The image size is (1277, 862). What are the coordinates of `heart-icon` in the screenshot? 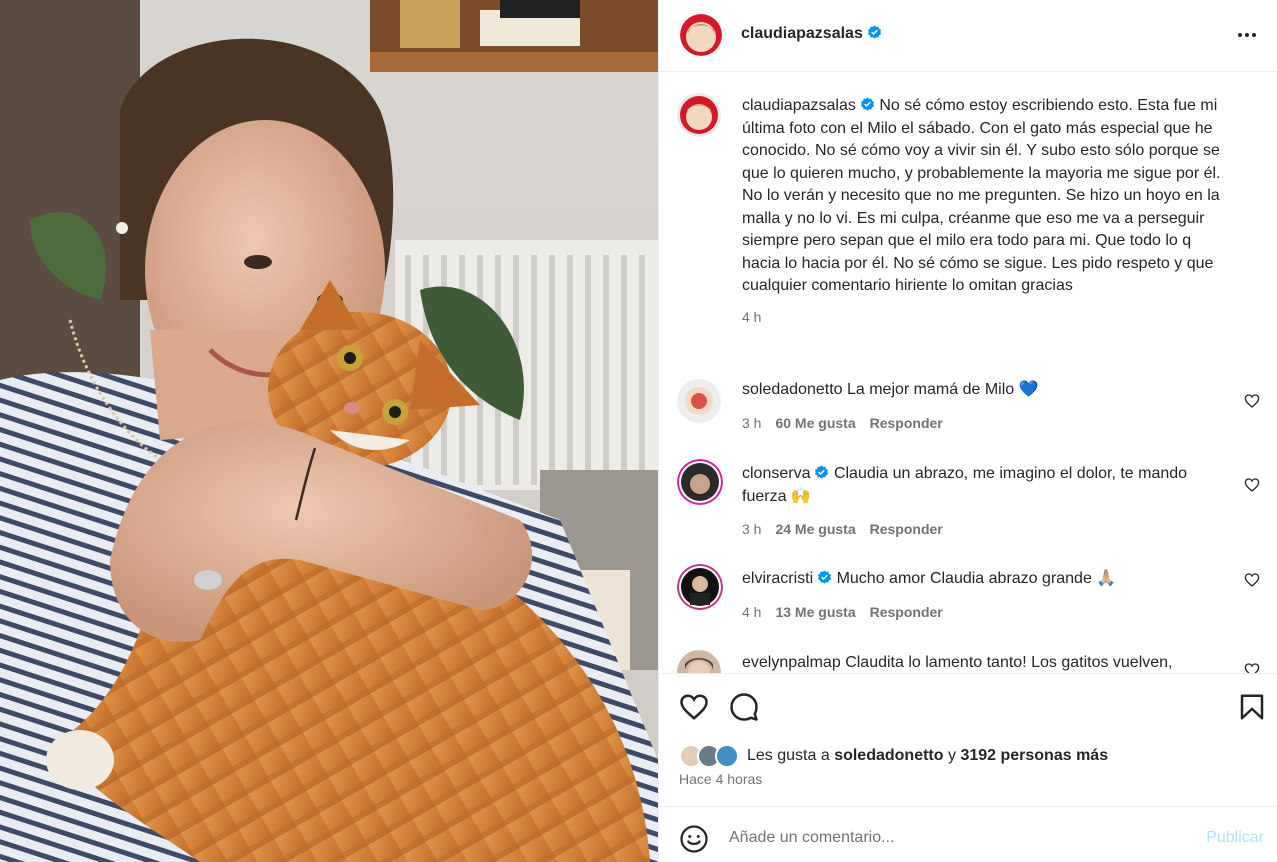 It's located at (694, 707).